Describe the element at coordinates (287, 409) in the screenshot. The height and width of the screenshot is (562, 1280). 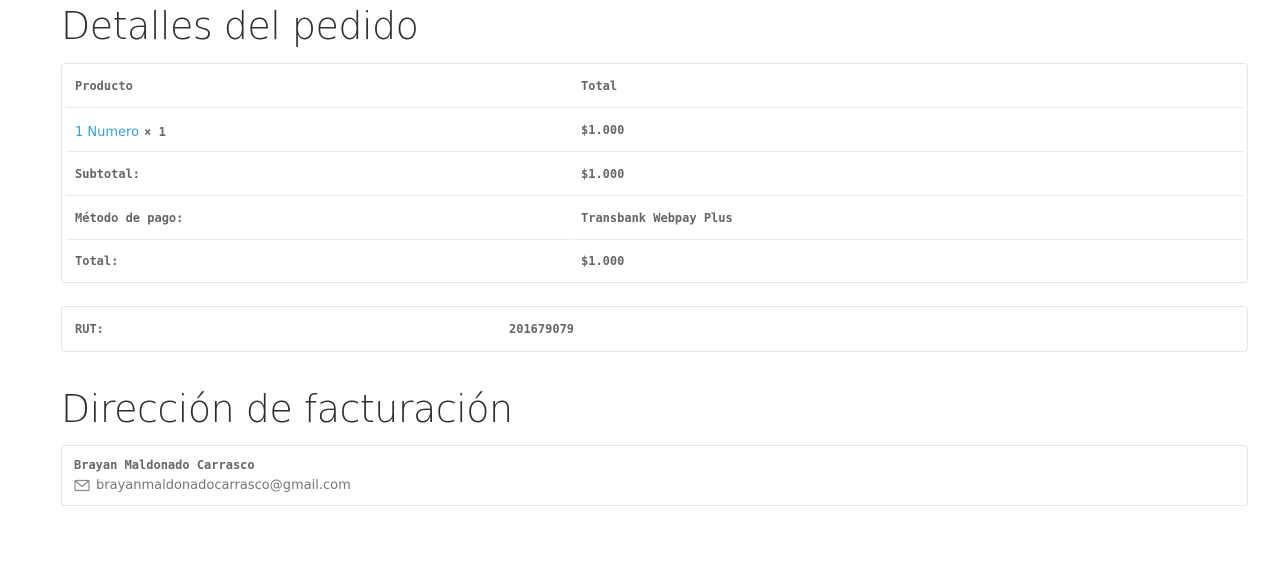
I see `billing-address-heading: Dirección de facturación` at that location.